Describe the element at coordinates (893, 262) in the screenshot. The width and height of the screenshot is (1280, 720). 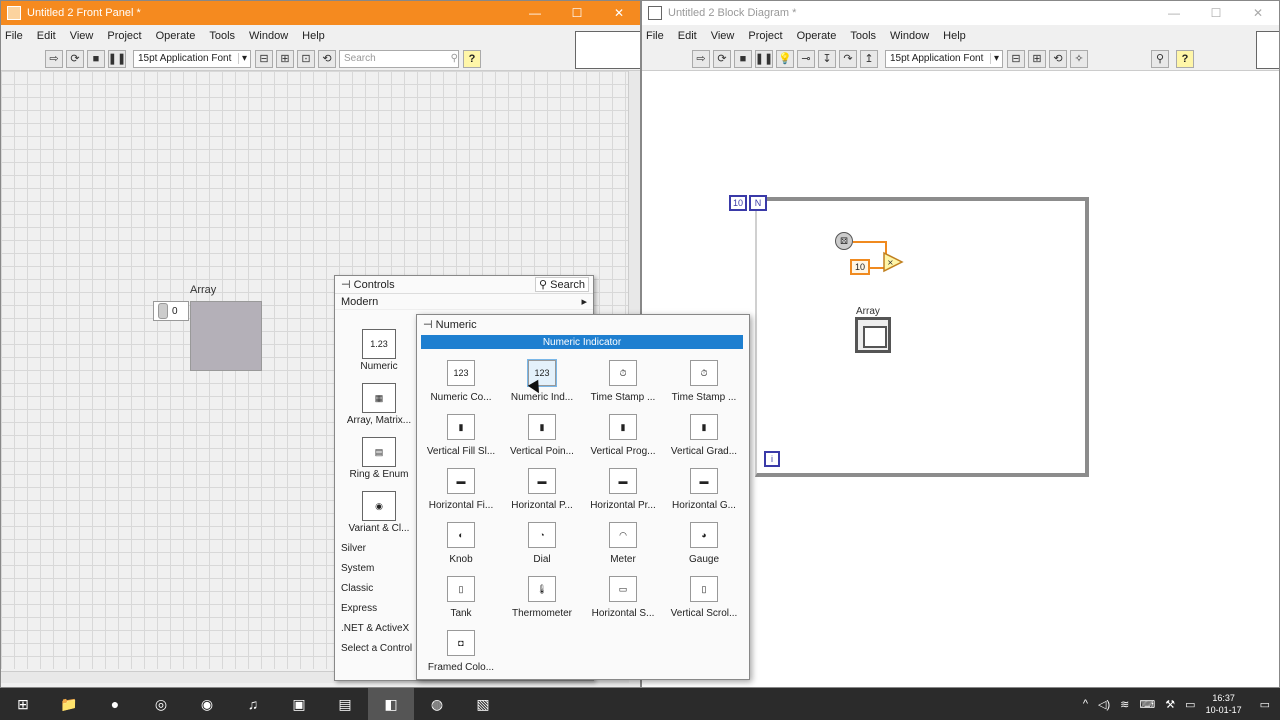
I see `multiply-icon: ×` at that location.